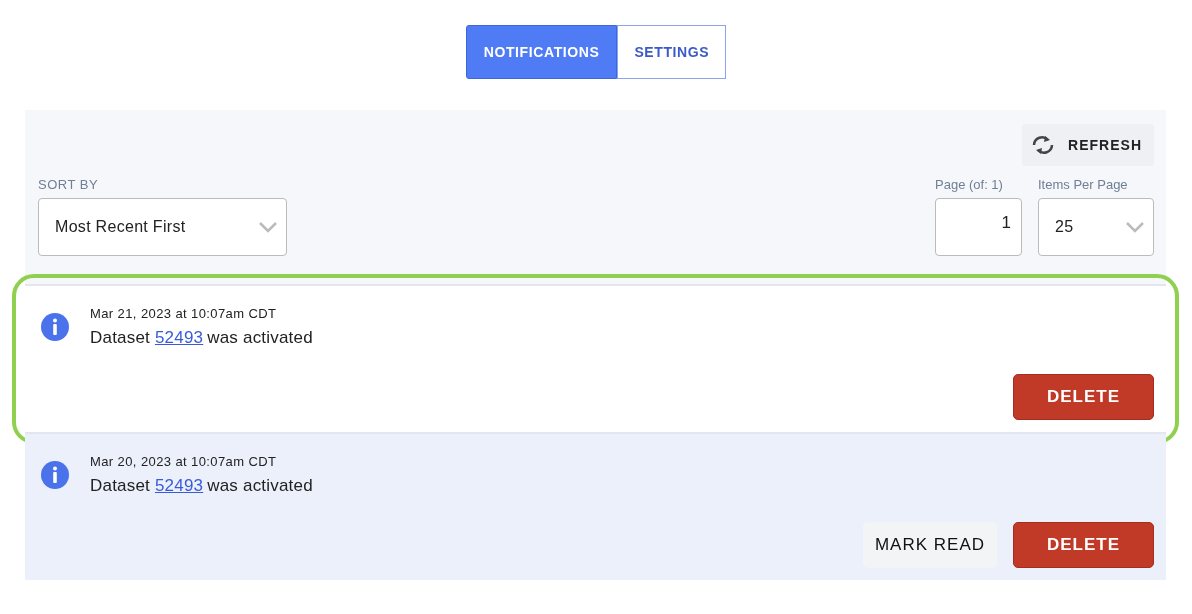  What do you see at coordinates (184, 461) in the screenshot?
I see `timestamp: Mar 20, 2023 at 10:07am CDT` at bounding box center [184, 461].